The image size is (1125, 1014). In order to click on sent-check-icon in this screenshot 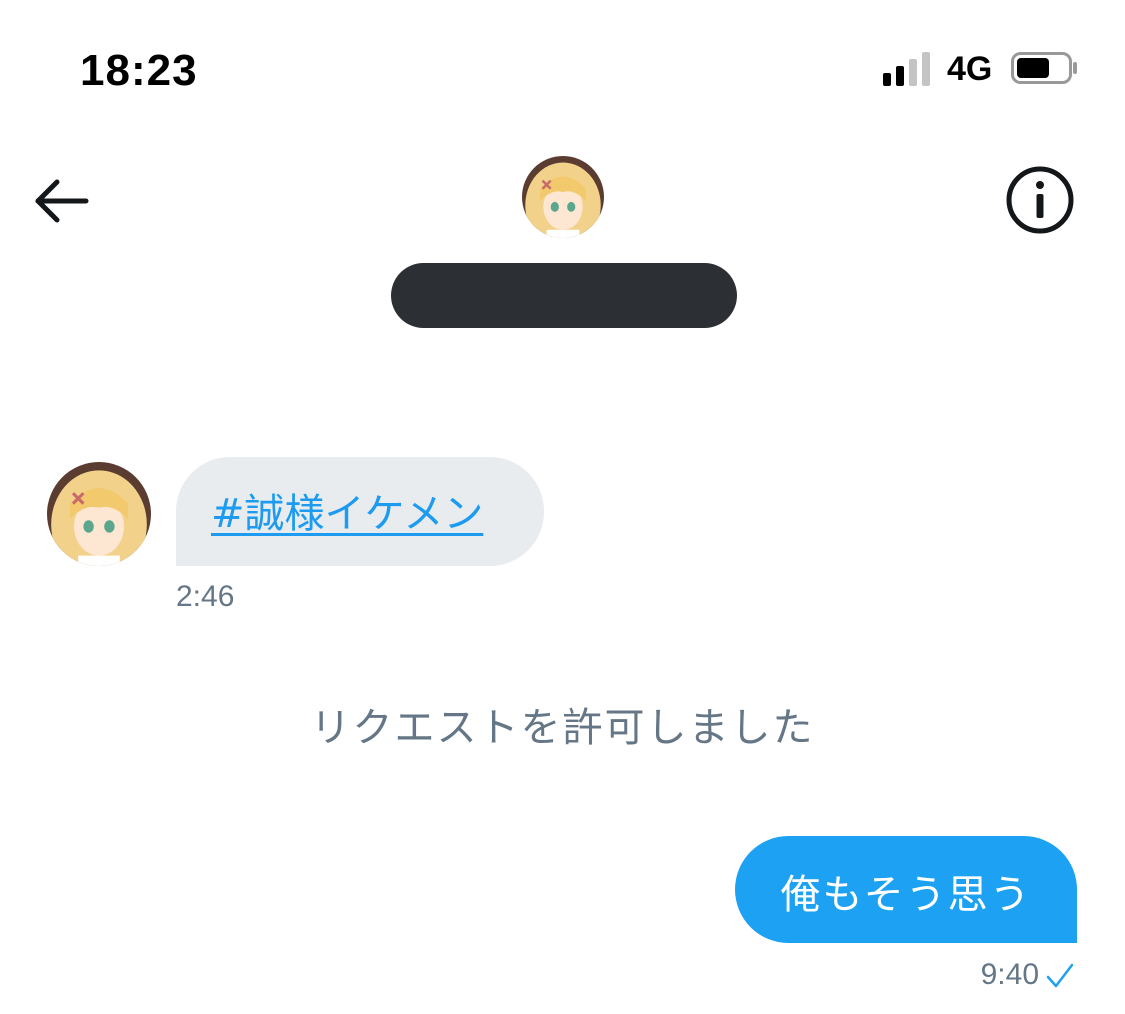, I will do `click(1060, 975)`.